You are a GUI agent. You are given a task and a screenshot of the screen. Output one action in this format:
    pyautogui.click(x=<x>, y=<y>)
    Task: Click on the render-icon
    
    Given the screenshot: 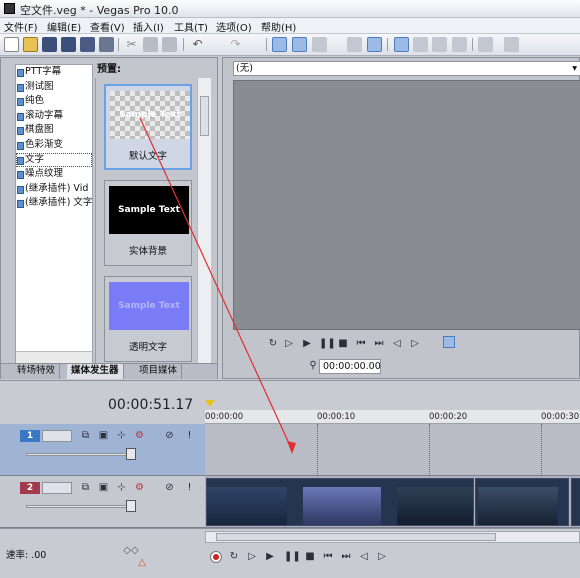 What is the action you would take?
    pyautogui.click(x=87, y=44)
    